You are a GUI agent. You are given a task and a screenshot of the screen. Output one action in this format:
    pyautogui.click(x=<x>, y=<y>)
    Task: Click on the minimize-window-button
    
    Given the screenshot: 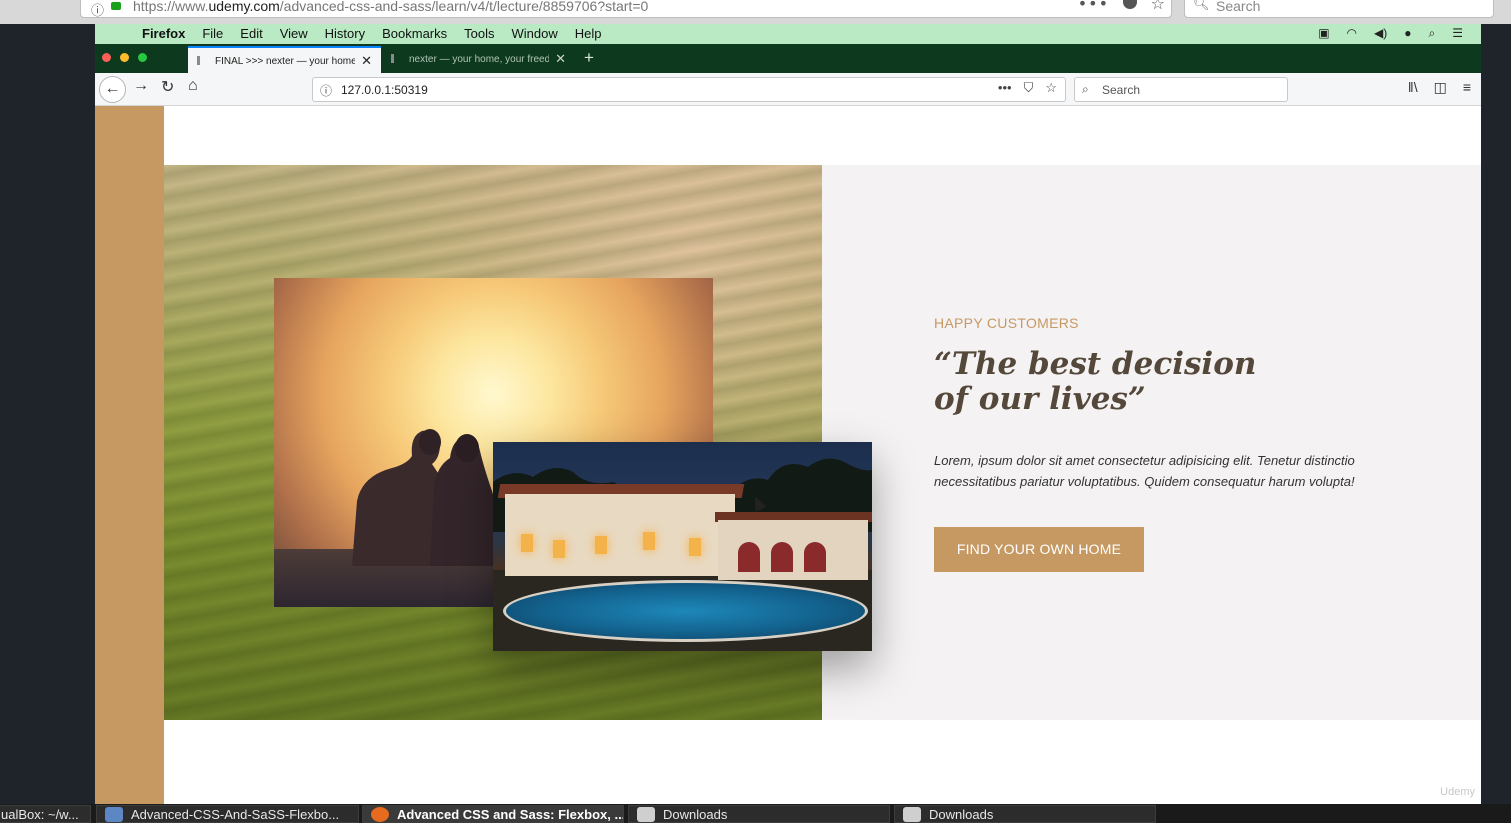 What is the action you would take?
    pyautogui.click(x=124, y=57)
    